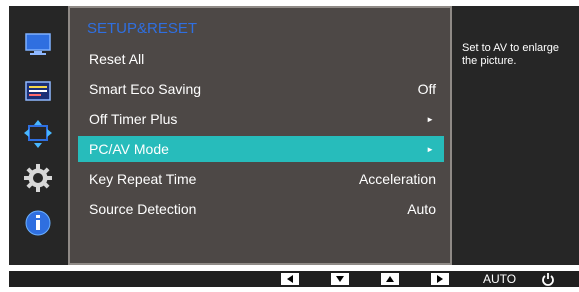  I want to click on menu-item-label: Source Detection, so click(143, 209).